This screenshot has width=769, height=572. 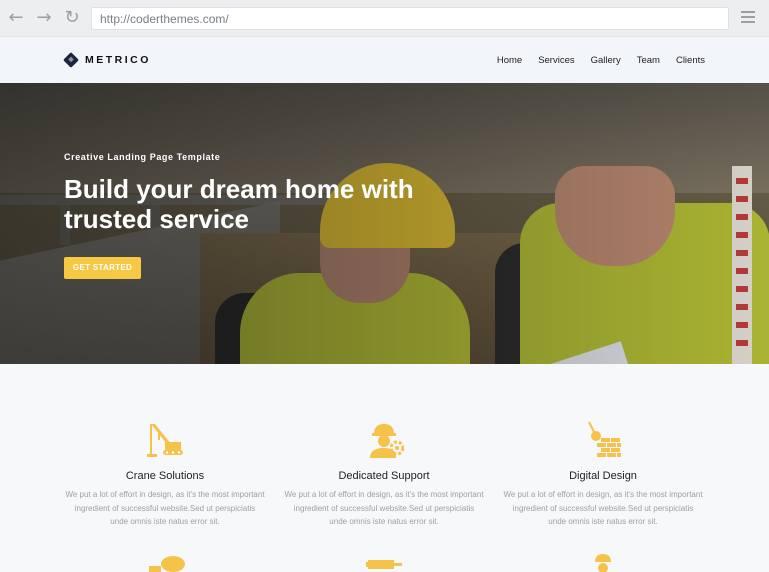 What do you see at coordinates (72, 18) in the screenshot?
I see `reload-icon: ↻` at bounding box center [72, 18].